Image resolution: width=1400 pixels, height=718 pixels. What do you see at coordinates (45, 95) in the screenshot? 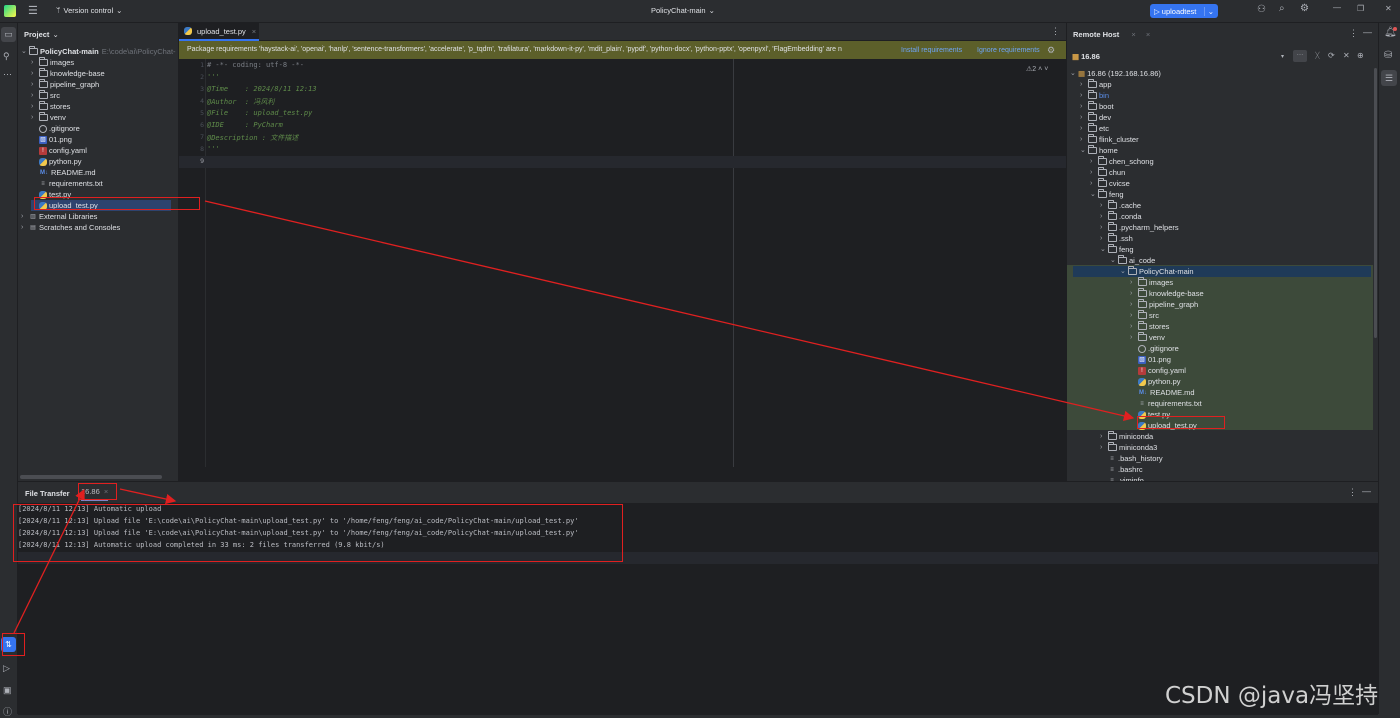
I see `project-tree-item: › src` at bounding box center [45, 95].